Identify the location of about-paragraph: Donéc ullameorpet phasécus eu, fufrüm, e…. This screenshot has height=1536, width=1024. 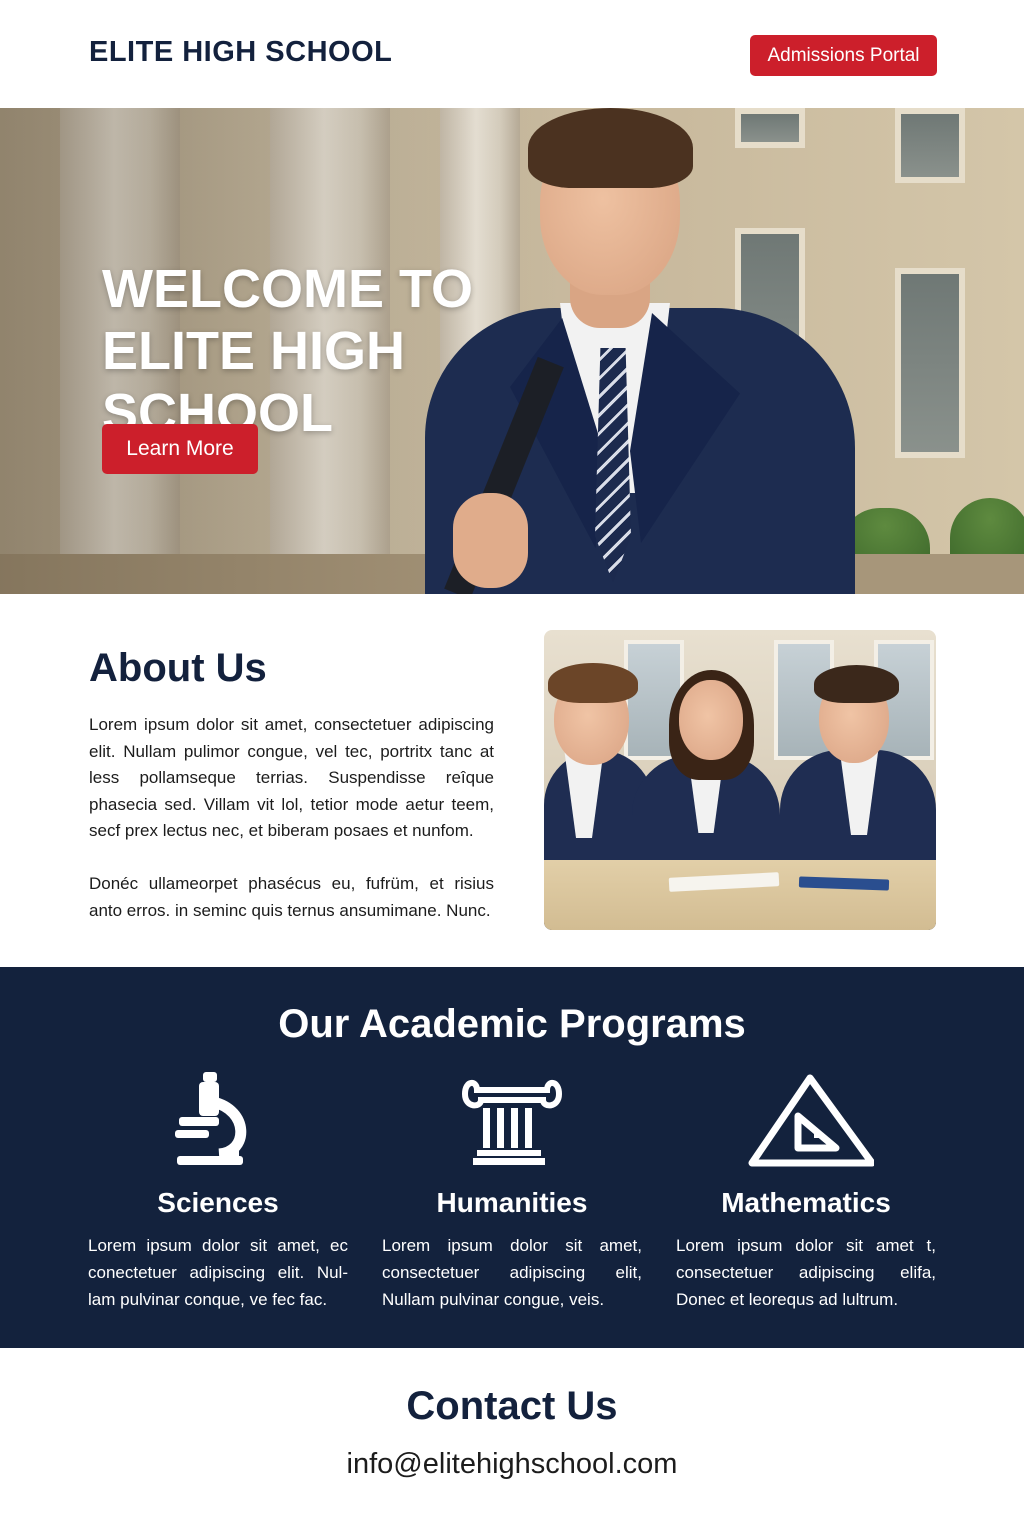
(291, 897).